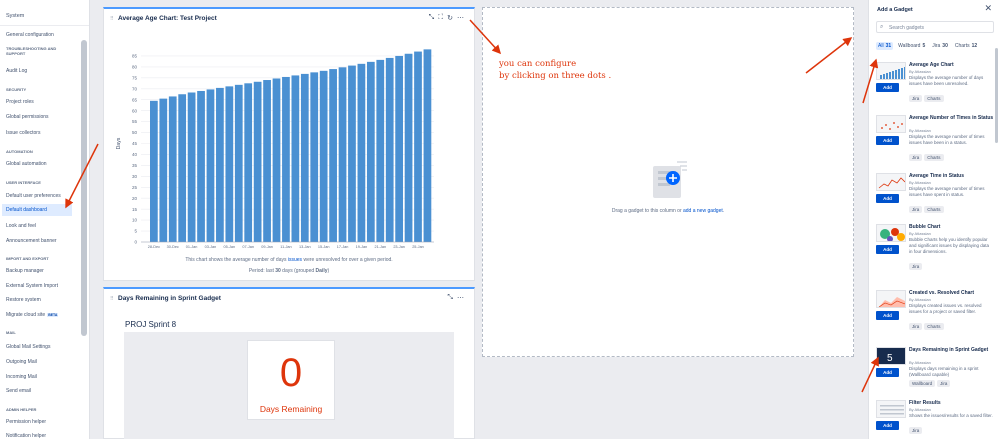 Image resolution: width=999 pixels, height=439 pixels. I want to click on sidebar-item: Restore system, so click(23, 300).